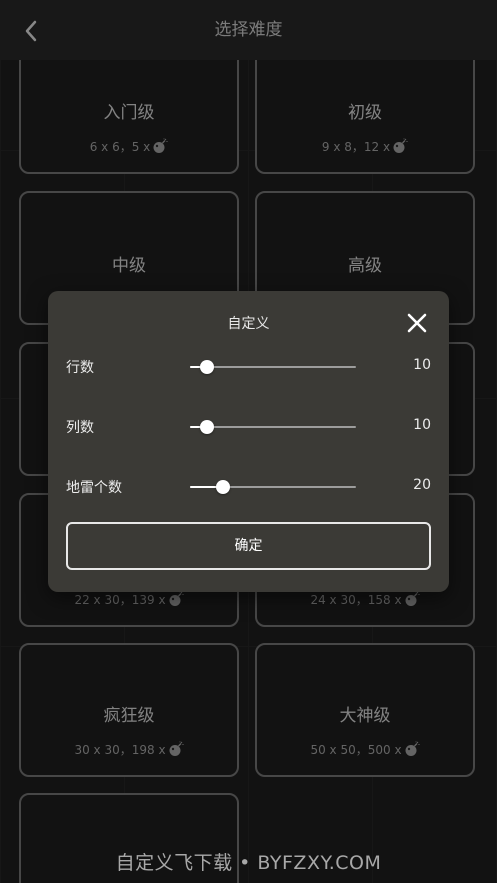 The width and height of the screenshot is (497, 883). I want to click on close-icon, so click(417, 323).